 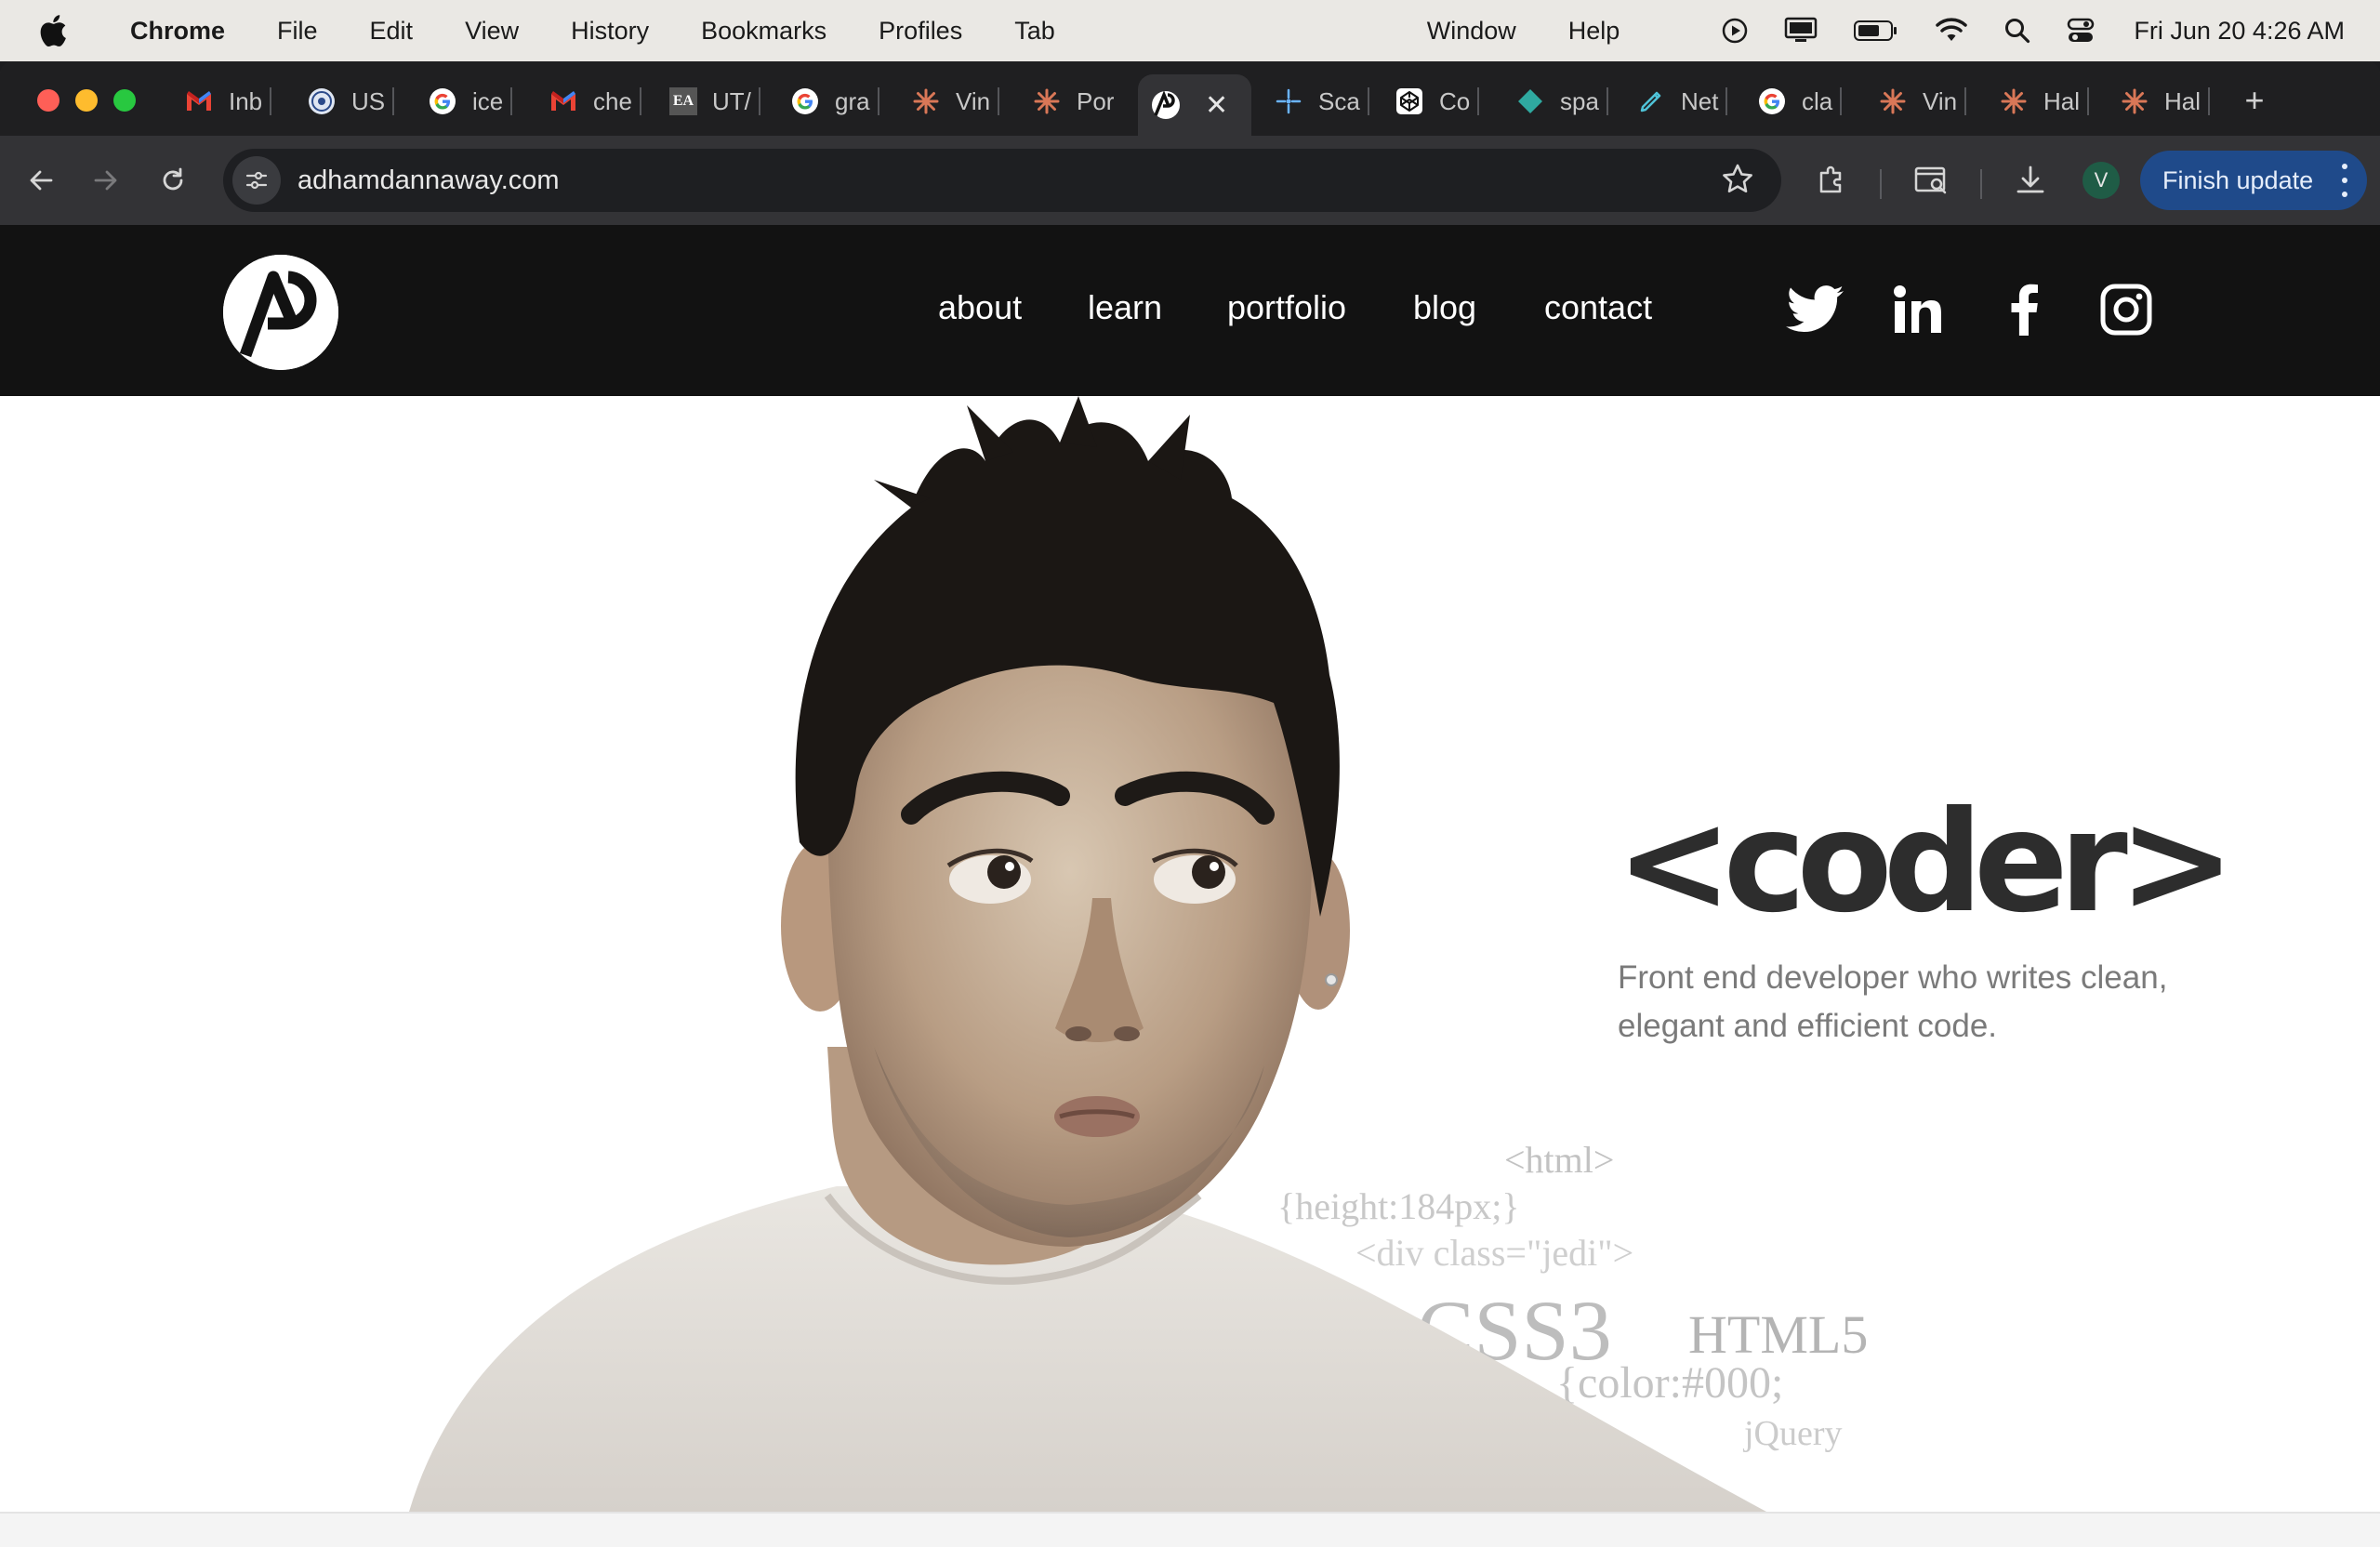 I want to click on menu-history: History, so click(x=610, y=31).